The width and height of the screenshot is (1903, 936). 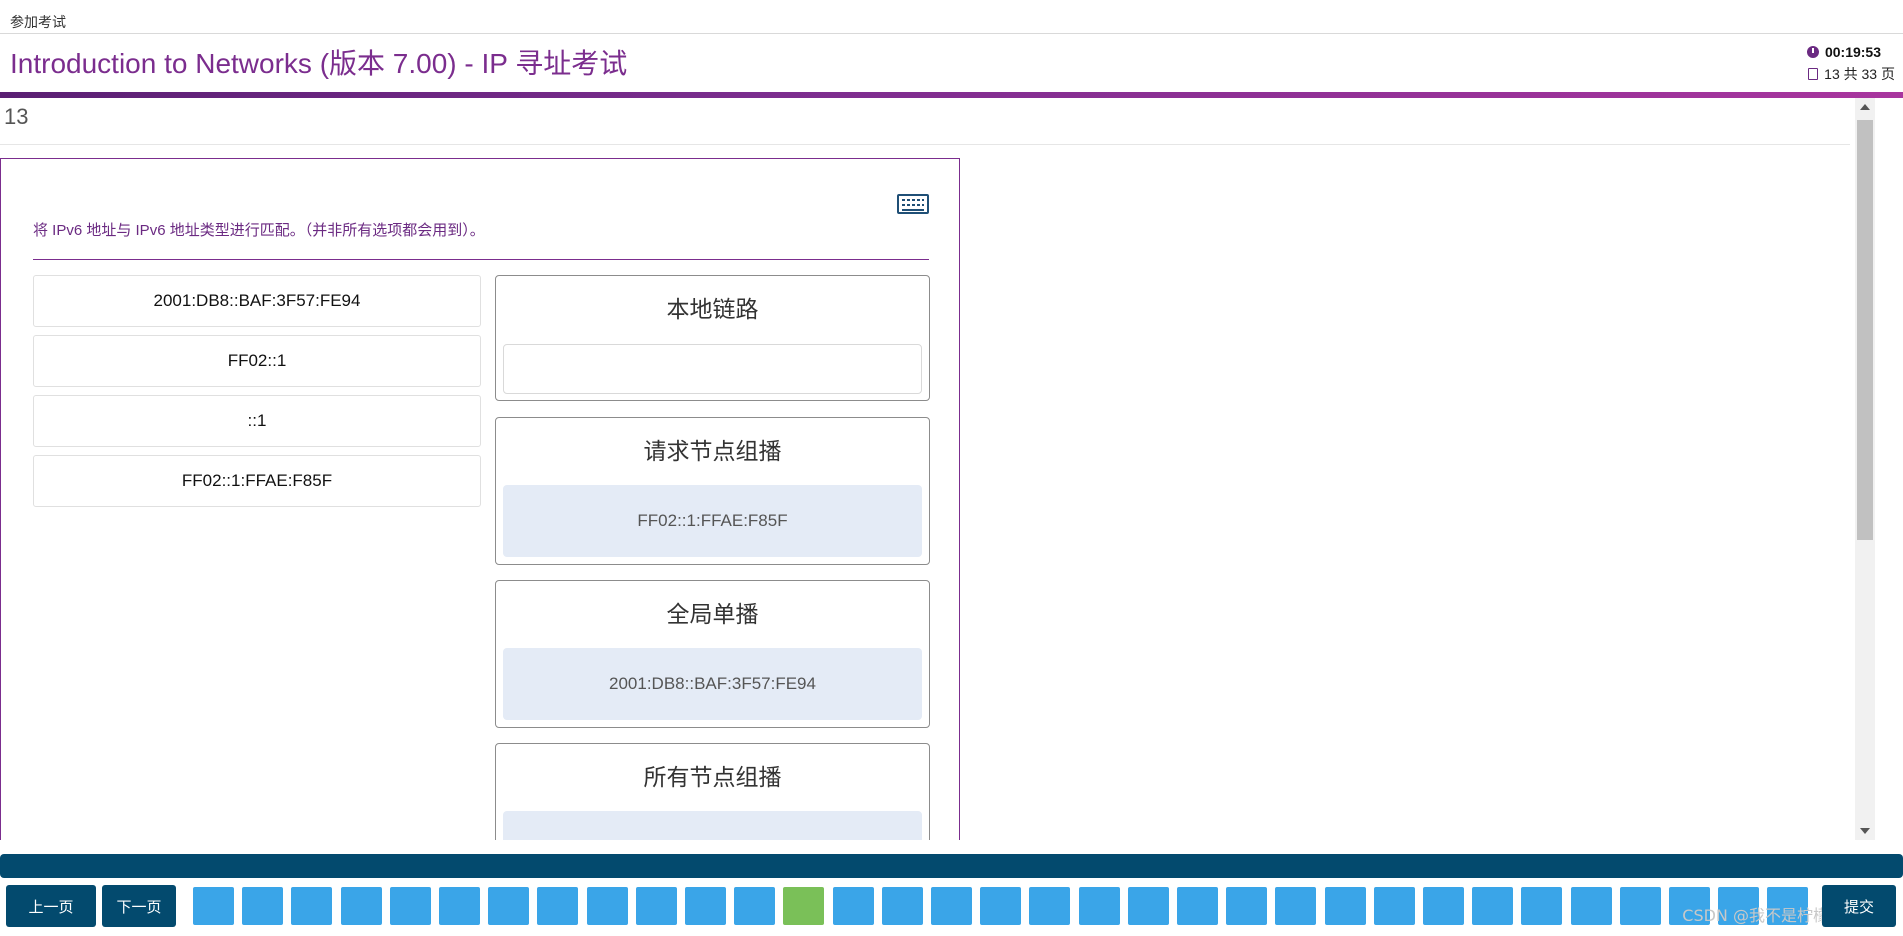 What do you see at coordinates (1852, 52) in the screenshot?
I see `timer-value: 00:19:53` at bounding box center [1852, 52].